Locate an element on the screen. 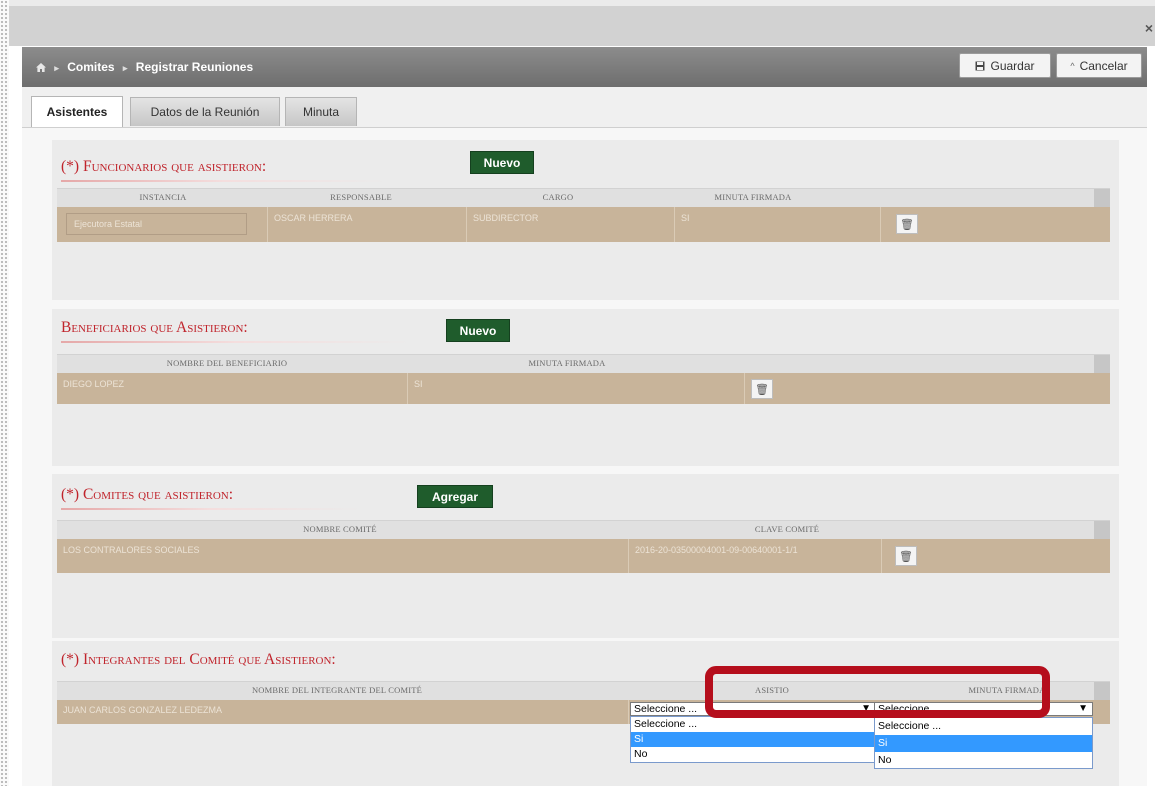 This screenshot has height=786, width=1155. col-instancia: Instancia is located at coordinates (163, 197).